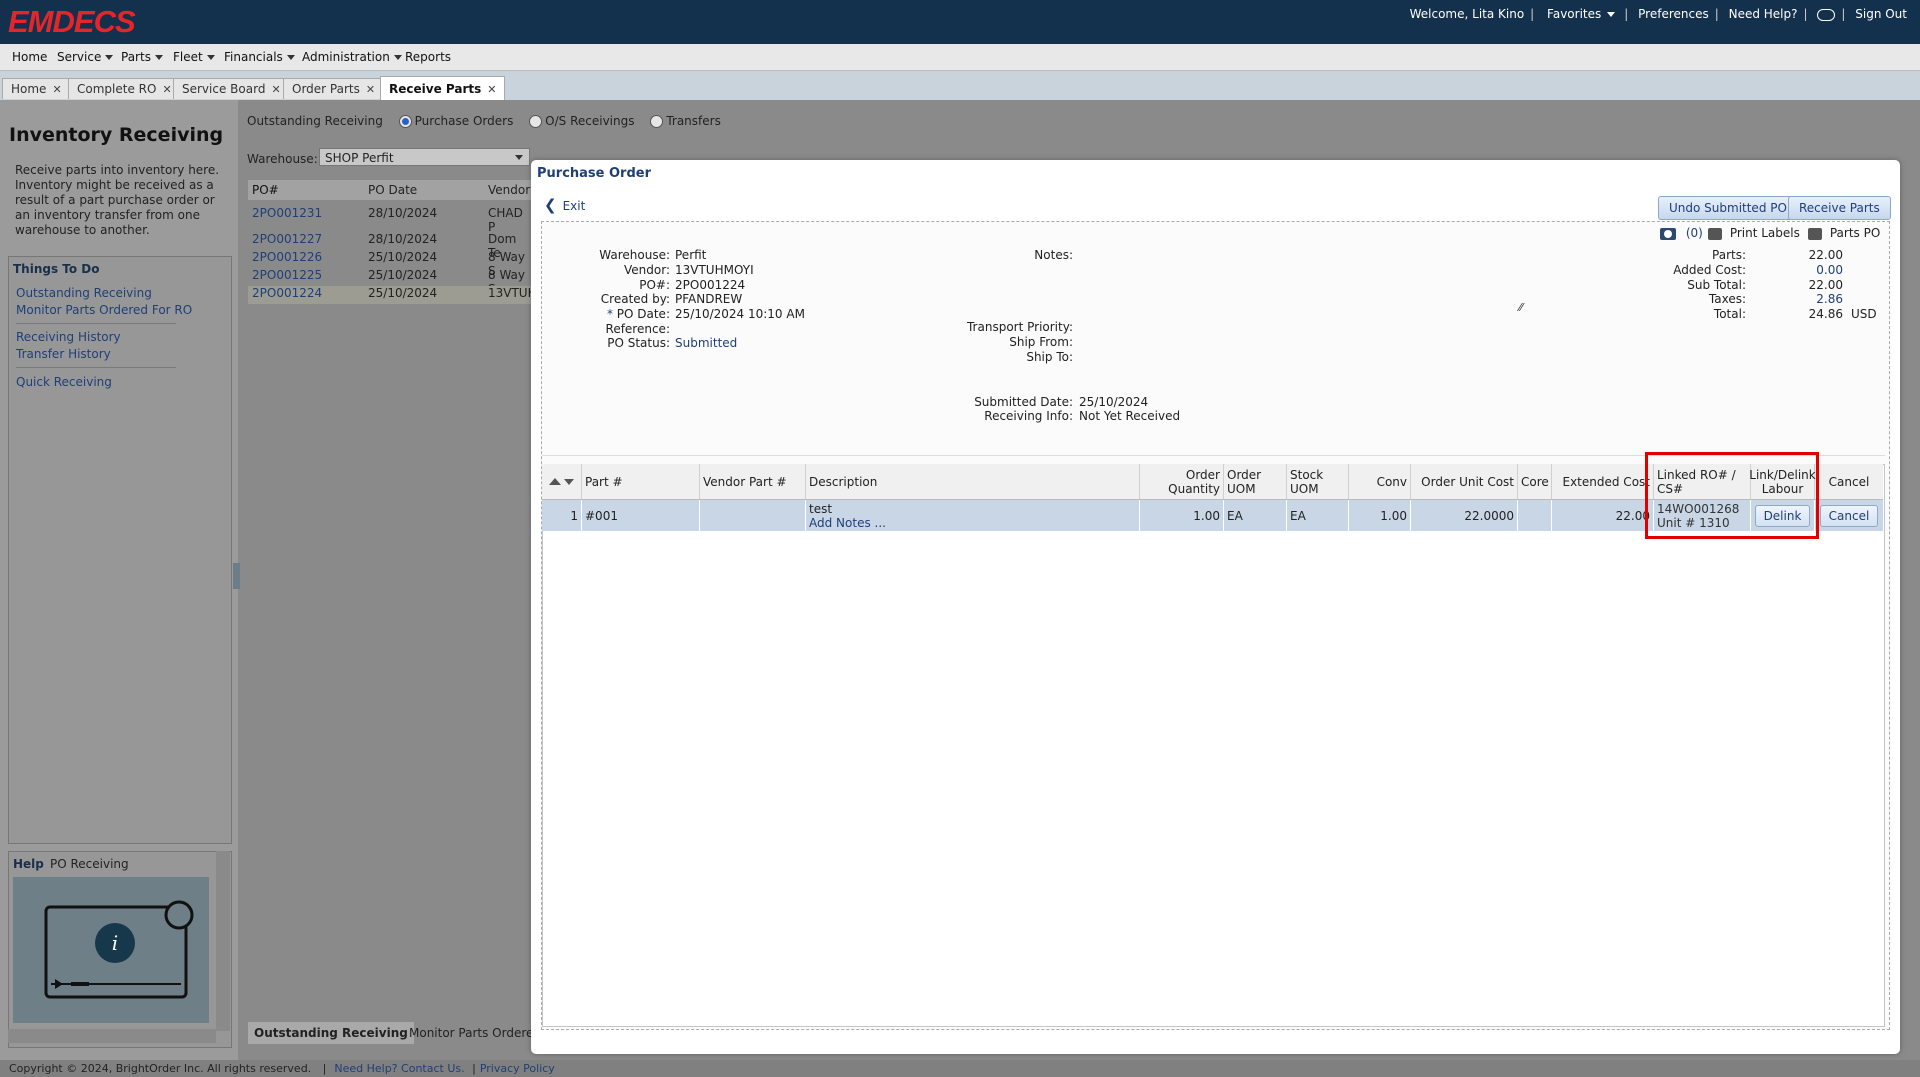 This screenshot has width=1920, height=1077. Describe the element at coordinates (1881, 14) in the screenshot. I see `sign-out-link: Sign Out` at that location.